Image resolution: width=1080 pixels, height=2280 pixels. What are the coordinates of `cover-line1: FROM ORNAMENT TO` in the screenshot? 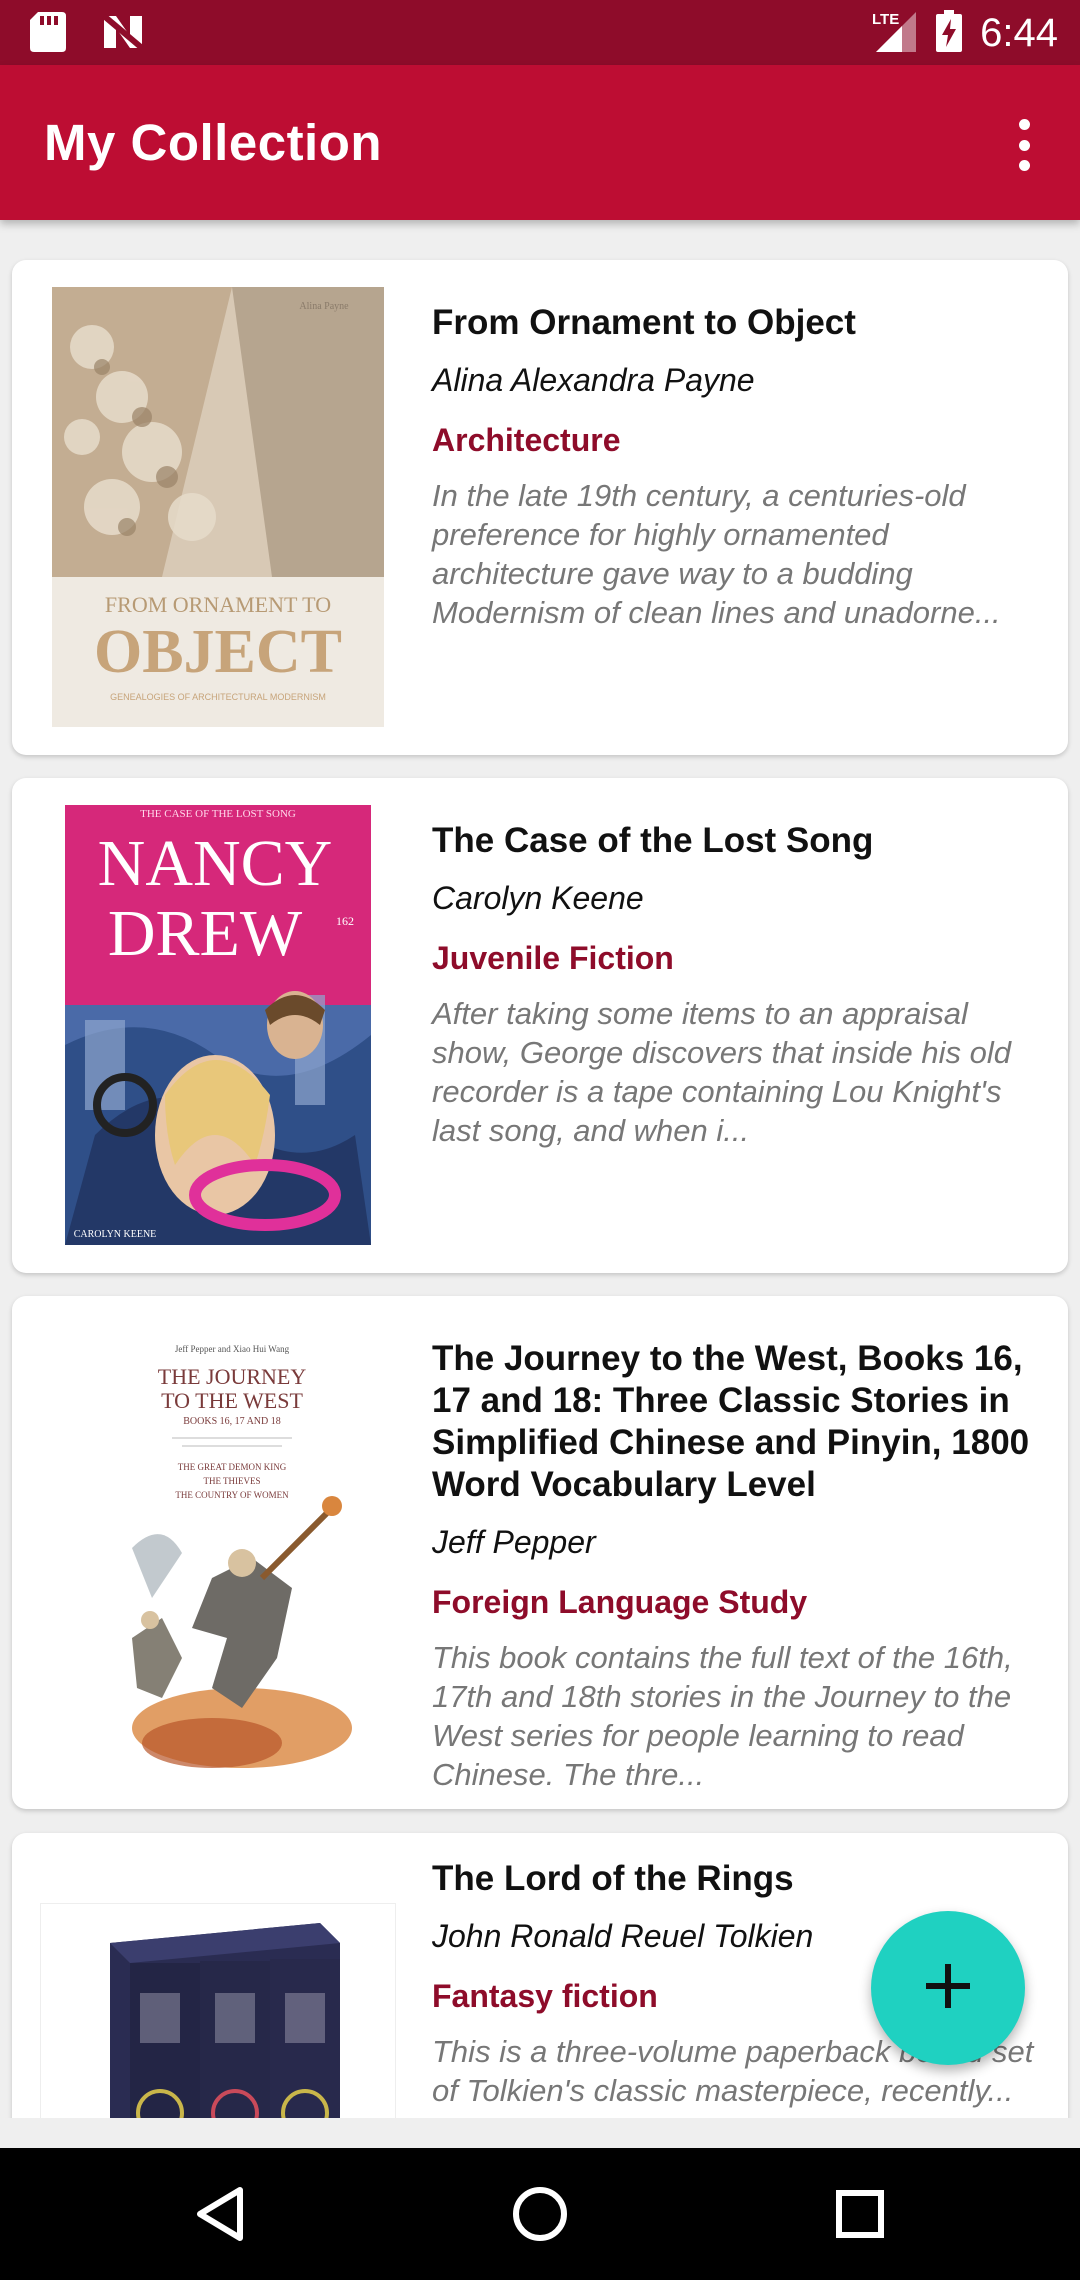 It's located at (218, 604).